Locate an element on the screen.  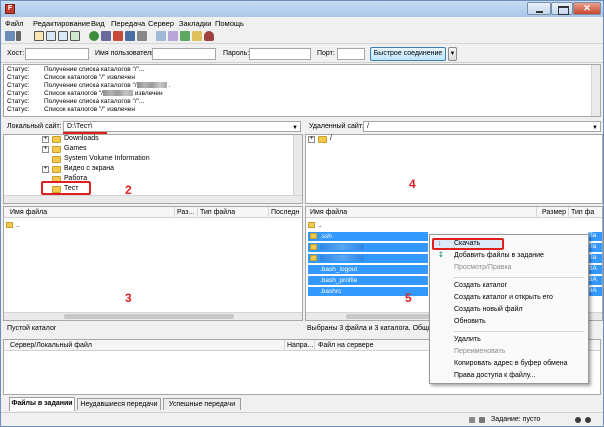
toggle-queue-icon is located at coordinates (75, 36).